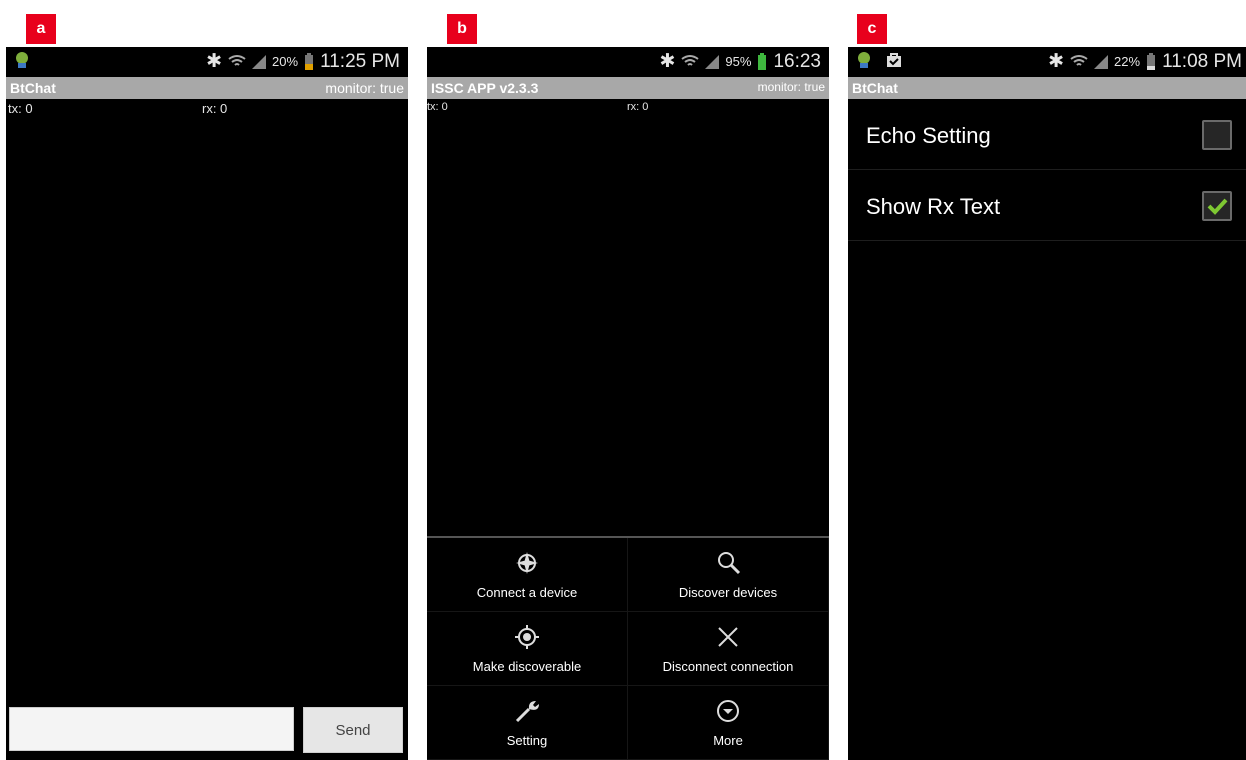 This screenshot has height=760, width=1246. What do you see at coordinates (1127, 61) in the screenshot?
I see `battery-percent: 22%` at bounding box center [1127, 61].